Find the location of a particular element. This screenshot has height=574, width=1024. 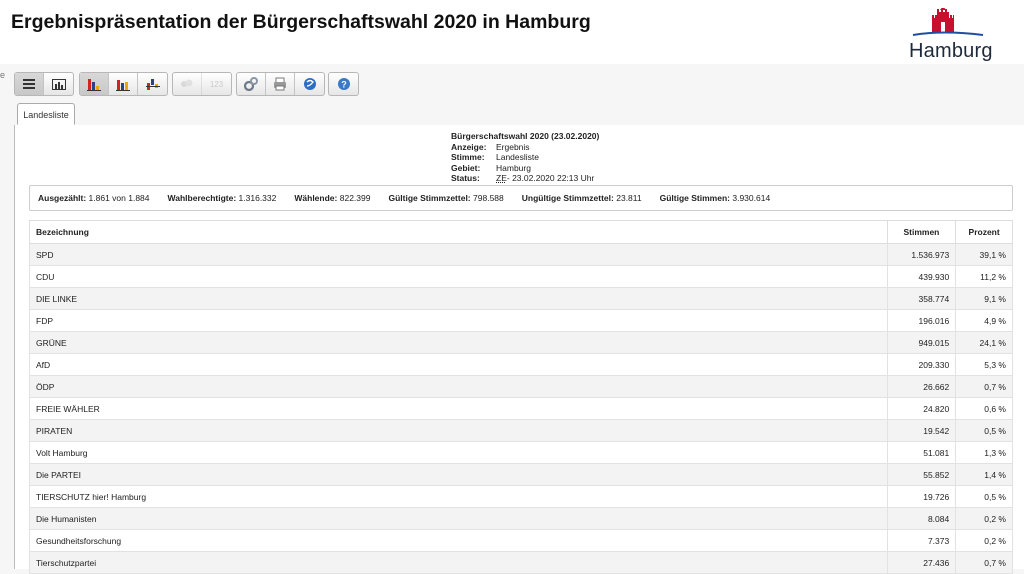

tab-landesliste: Landesliste is located at coordinates (46, 114).